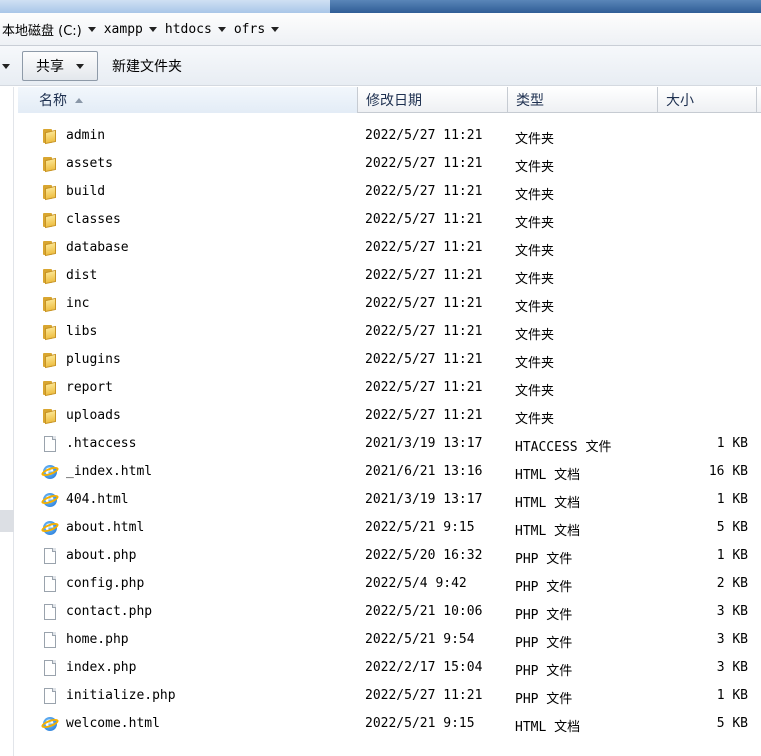  I want to click on list-item: libs 2022/5/27 11:21 文件夹, so click(389, 332).